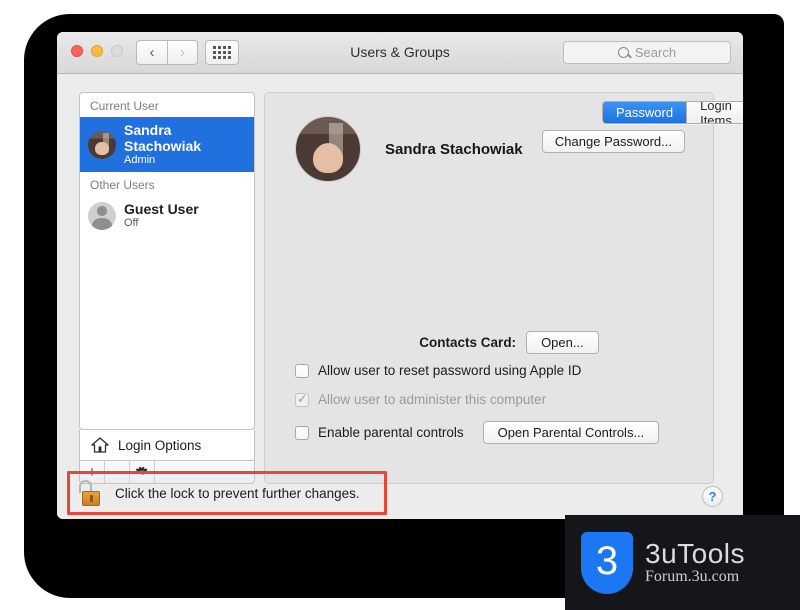 The width and height of the screenshot is (800, 610). Describe the element at coordinates (692, 577) in the screenshot. I see `watermark-subtitle: Forum.3u.com` at that location.